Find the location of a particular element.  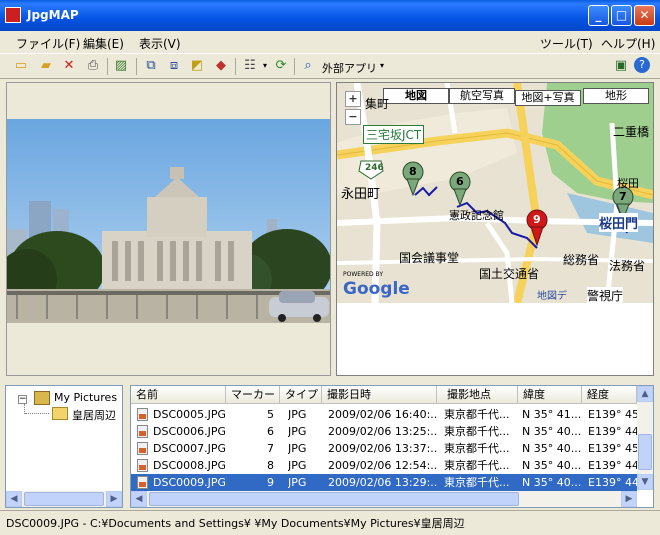

map-tab-map: 地図 is located at coordinates (416, 96).